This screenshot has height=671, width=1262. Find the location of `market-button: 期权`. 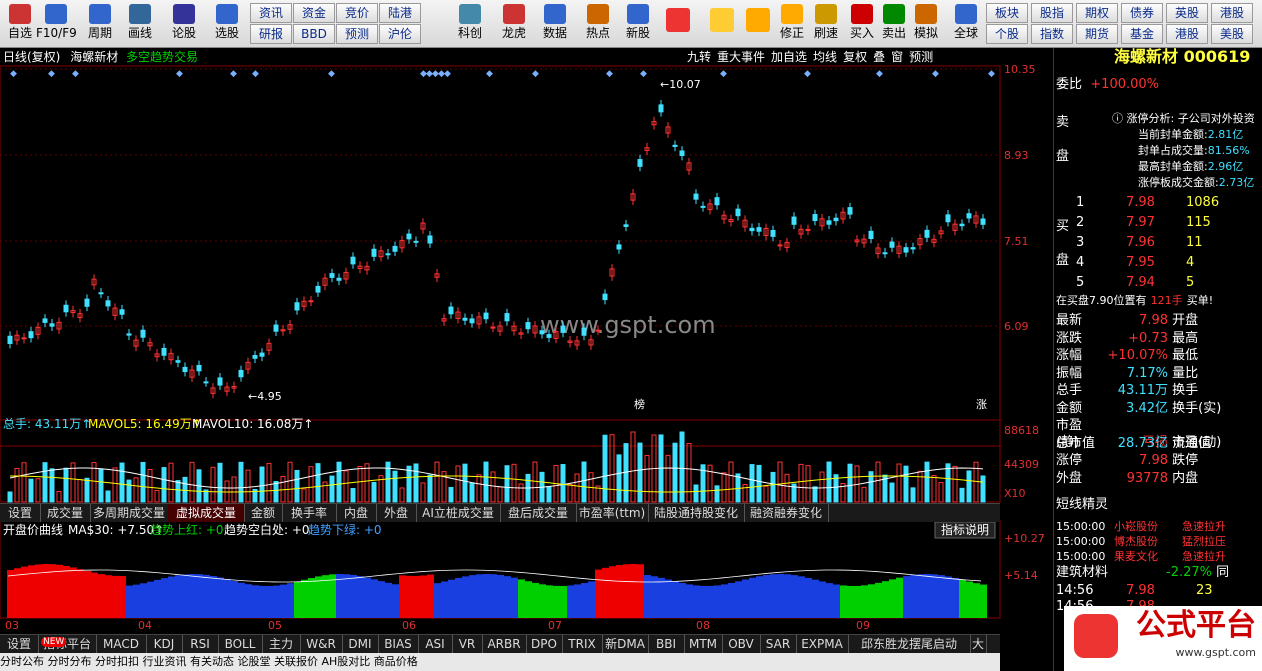

market-button: 期权 is located at coordinates (1097, 13).